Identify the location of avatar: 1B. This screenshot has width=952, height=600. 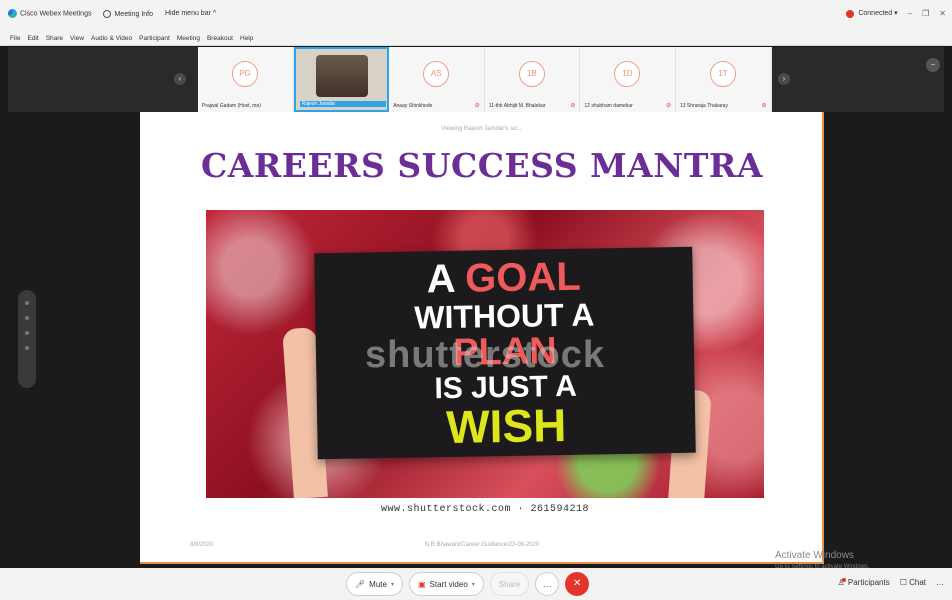
(531, 74).